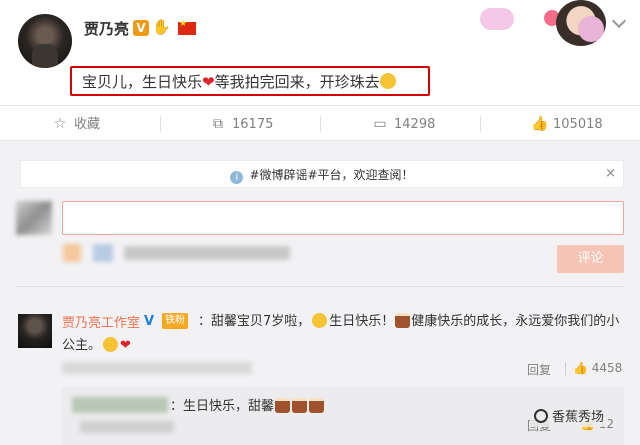 The image size is (640, 445). What do you see at coordinates (415, 124) in the screenshot?
I see `comment-count: 14298` at bounding box center [415, 124].